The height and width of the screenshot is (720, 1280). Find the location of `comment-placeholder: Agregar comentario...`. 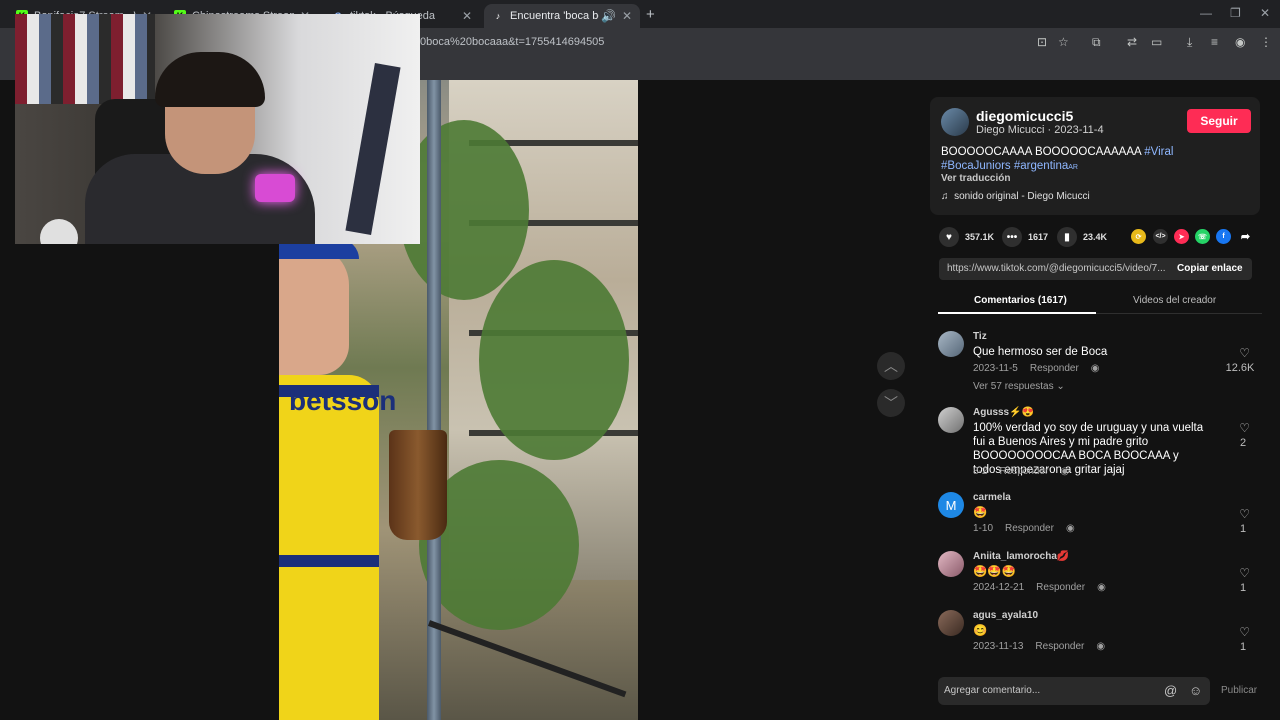

comment-placeholder: Agregar comentario... is located at coordinates (992, 690).